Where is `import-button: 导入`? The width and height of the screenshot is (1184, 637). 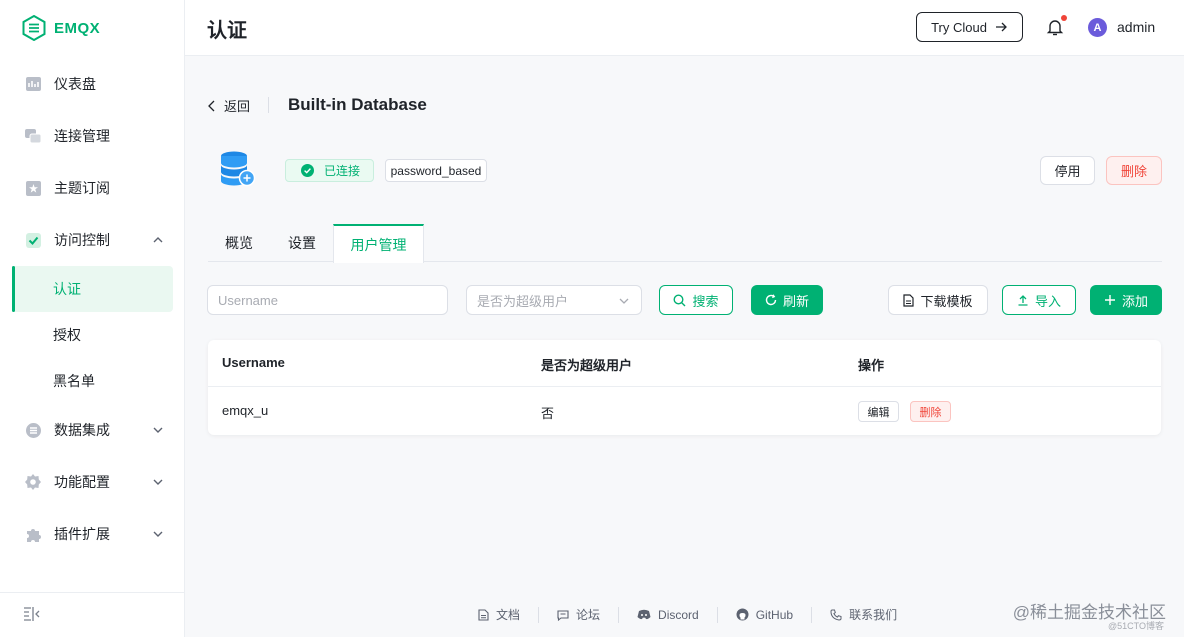
import-button: 导入 is located at coordinates (1039, 300).